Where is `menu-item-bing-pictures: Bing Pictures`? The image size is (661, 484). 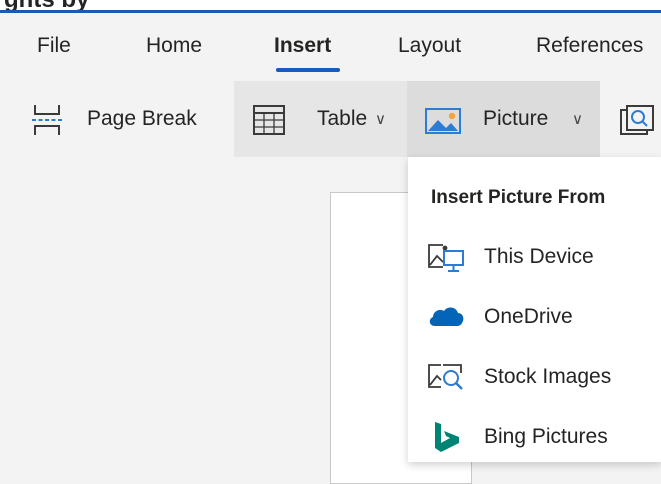
menu-item-bing-pictures: Bing Pictures is located at coordinates (534, 437).